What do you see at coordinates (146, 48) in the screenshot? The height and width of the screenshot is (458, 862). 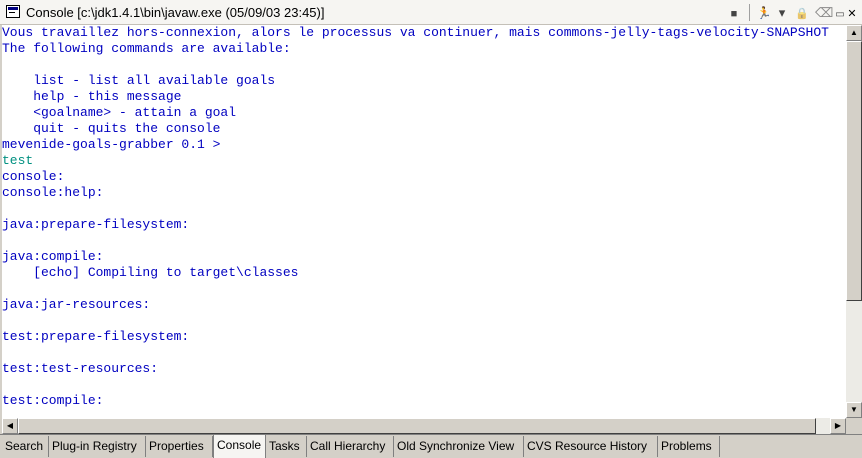 I see `console-output-line: The following commands are available:` at bounding box center [146, 48].